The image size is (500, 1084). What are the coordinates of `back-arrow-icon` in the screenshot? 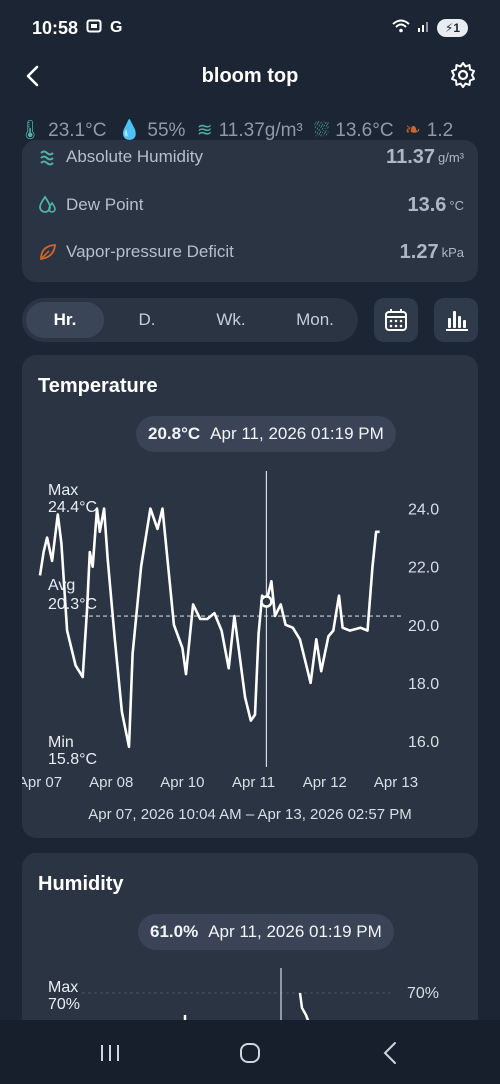 It's located at (32, 76).